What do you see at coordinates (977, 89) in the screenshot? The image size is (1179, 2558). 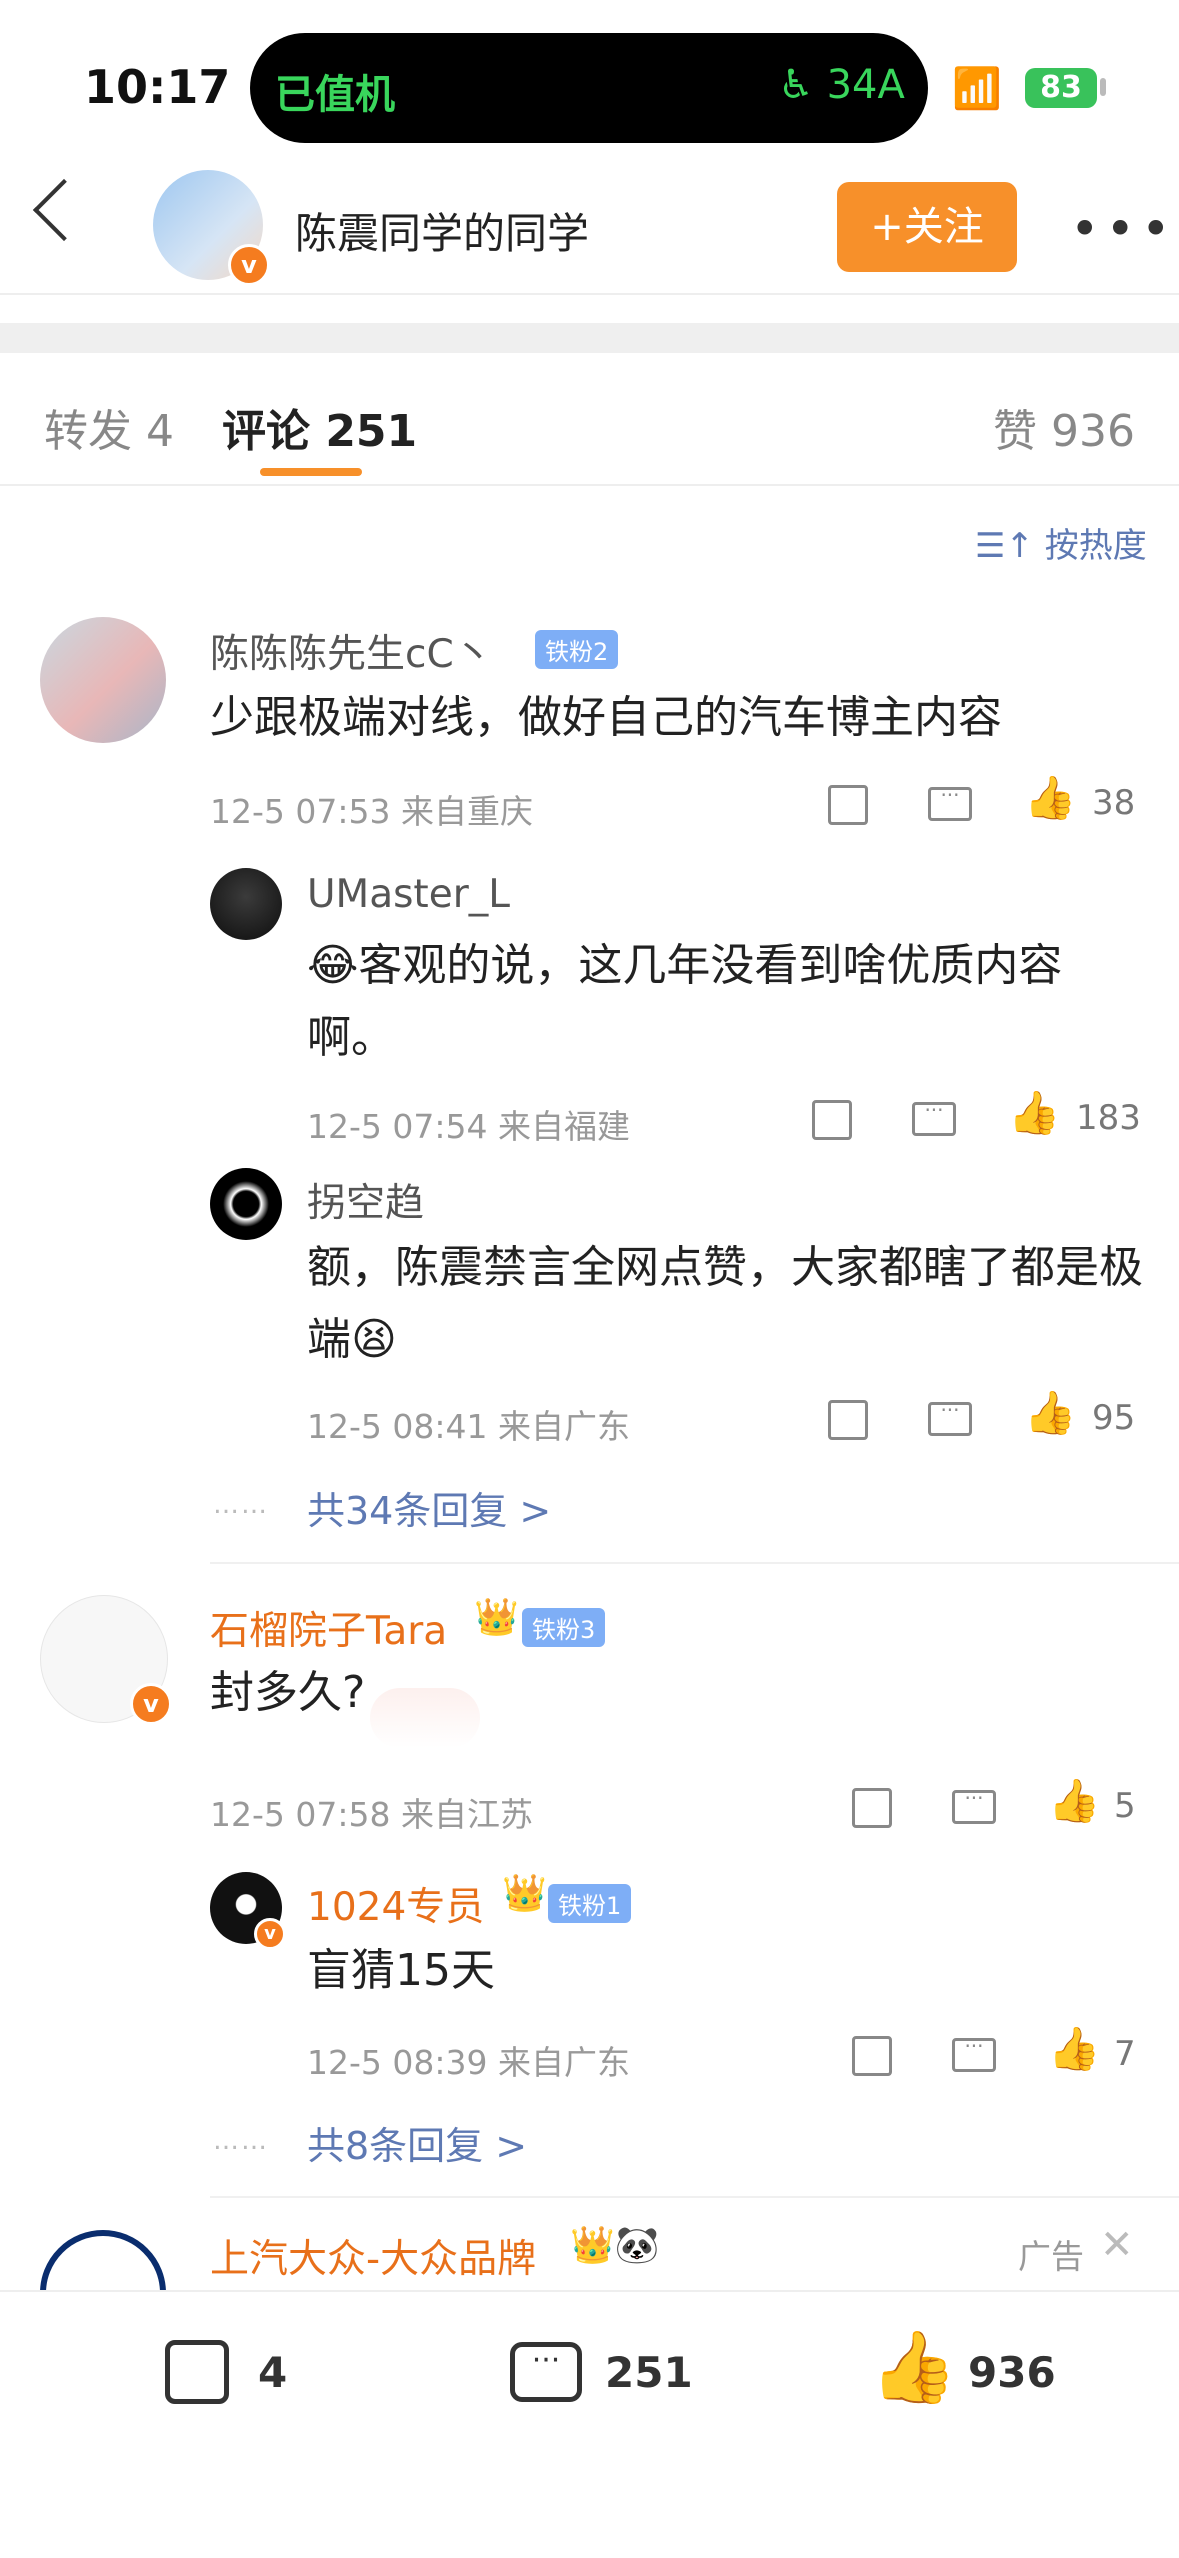 I see `wifi-icon: 📶` at bounding box center [977, 89].